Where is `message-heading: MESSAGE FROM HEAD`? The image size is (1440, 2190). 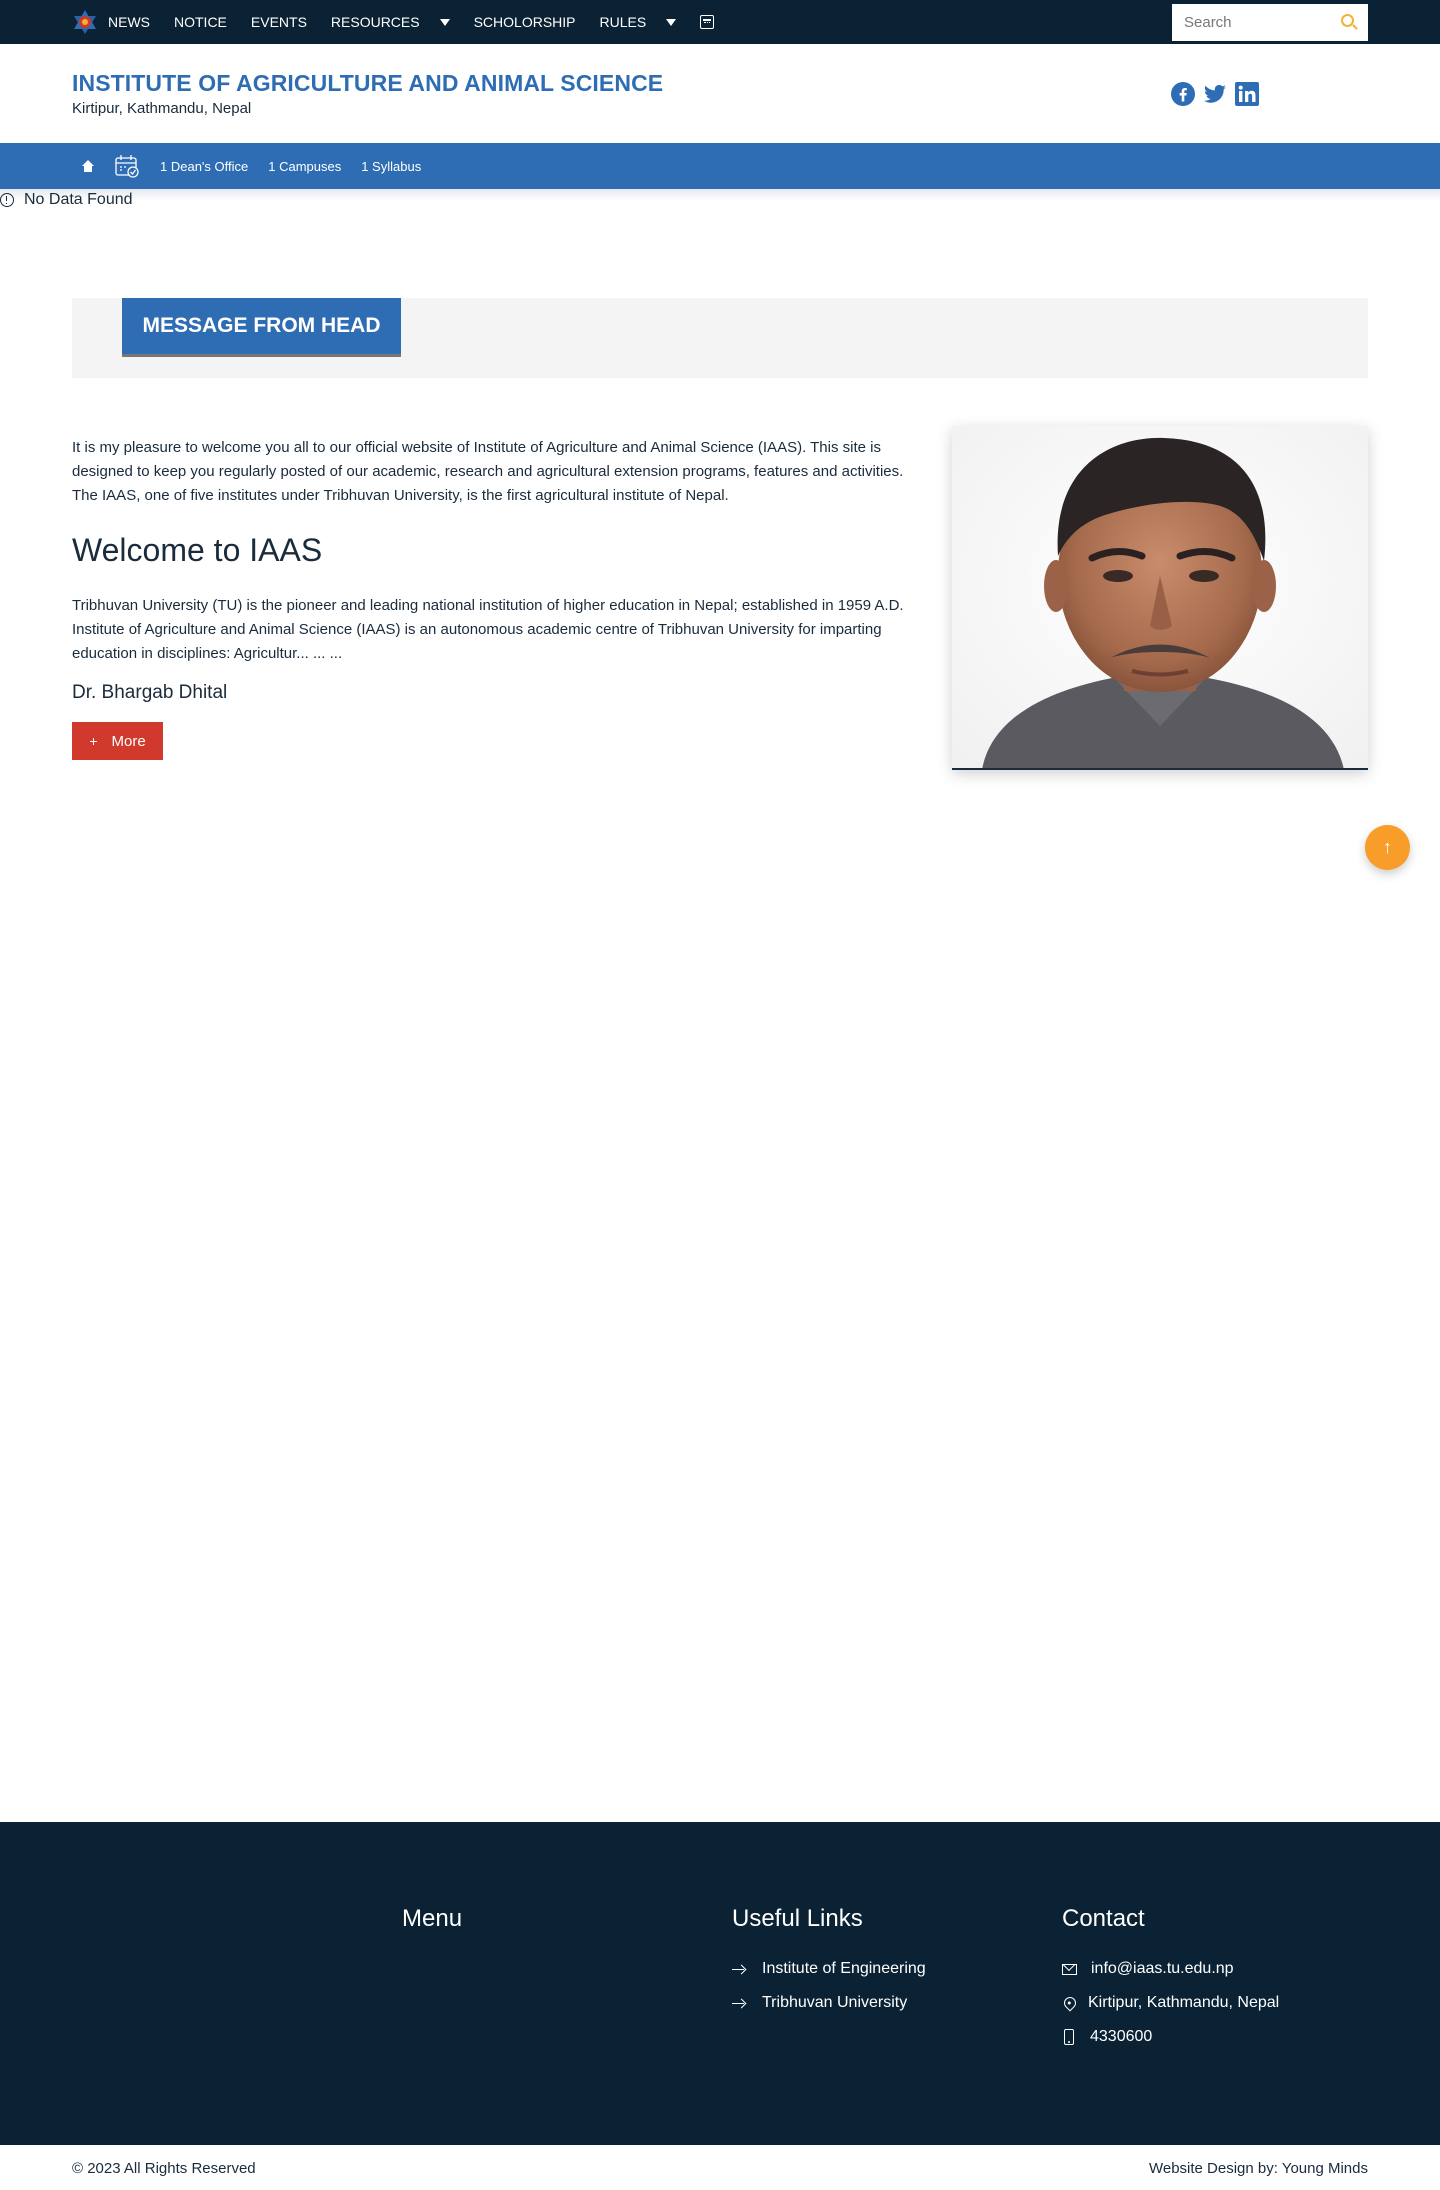
message-heading: MESSAGE FROM HEAD is located at coordinates (261, 327).